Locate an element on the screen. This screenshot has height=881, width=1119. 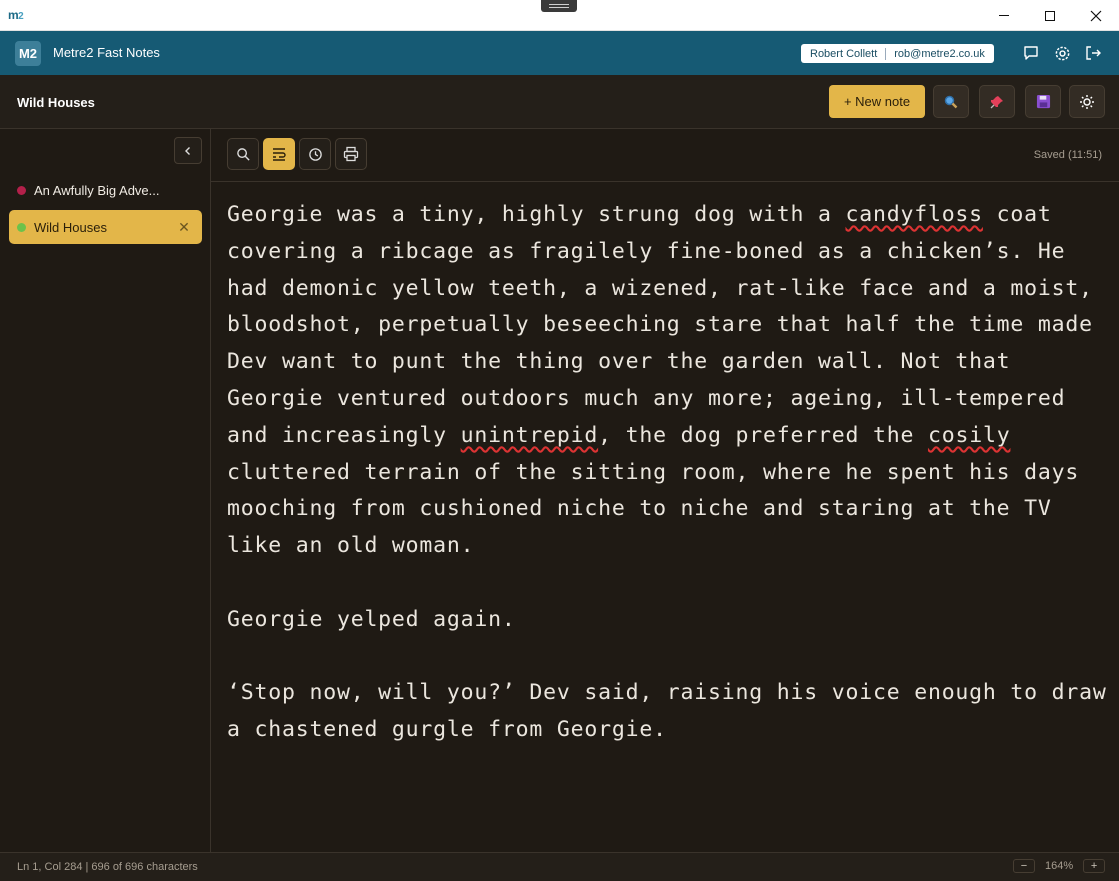
sidebar-item-label: Wild Houses is located at coordinates (70, 227).